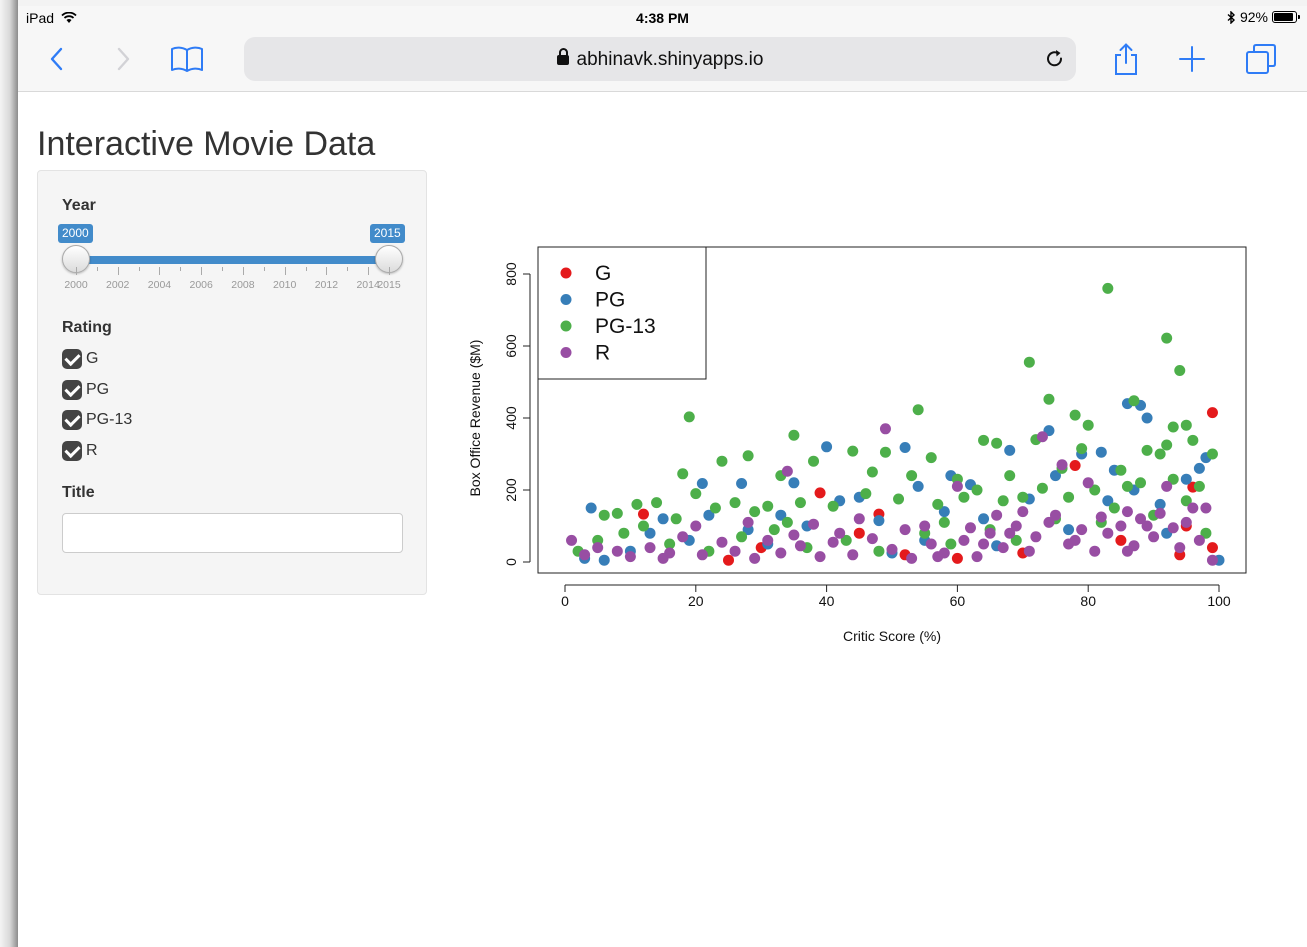 Image resolution: width=1307 pixels, height=947 pixels. I want to click on rating-option-label: PG-13, so click(109, 419).